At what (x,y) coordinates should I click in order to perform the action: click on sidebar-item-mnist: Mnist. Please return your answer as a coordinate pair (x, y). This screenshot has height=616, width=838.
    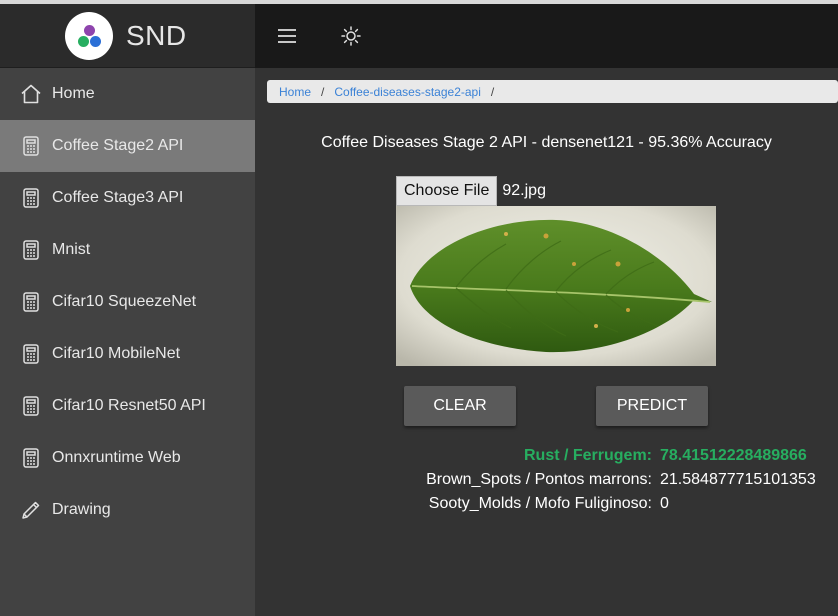
    Looking at the image, I should click on (127, 250).